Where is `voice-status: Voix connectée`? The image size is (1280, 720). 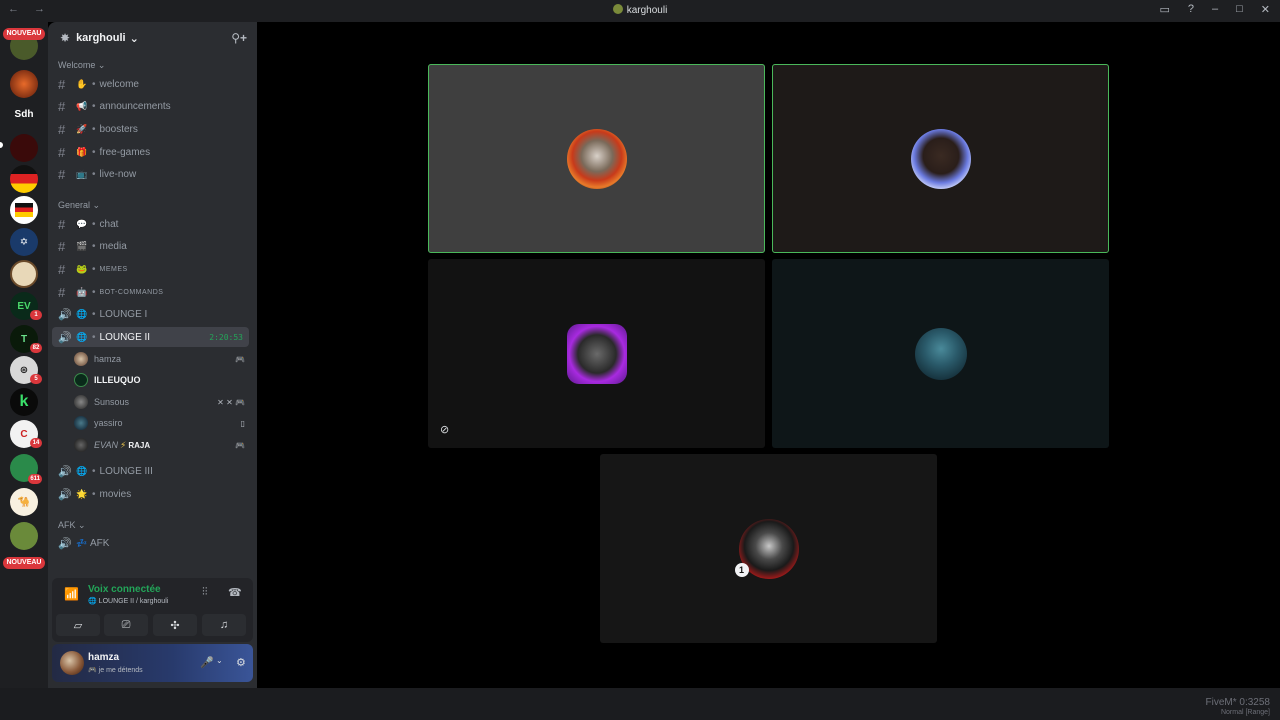
voice-status: Voix connectée is located at coordinates (124, 589).